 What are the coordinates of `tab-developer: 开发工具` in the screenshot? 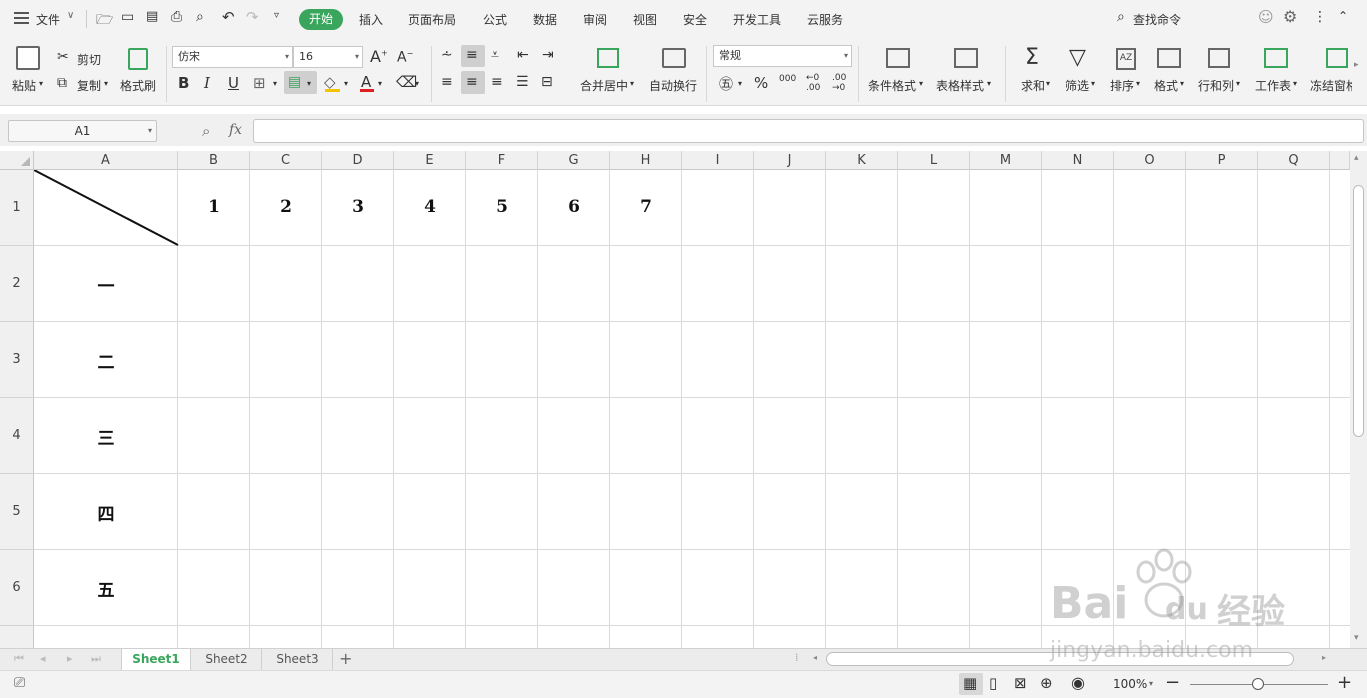 It's located at (757, 19).